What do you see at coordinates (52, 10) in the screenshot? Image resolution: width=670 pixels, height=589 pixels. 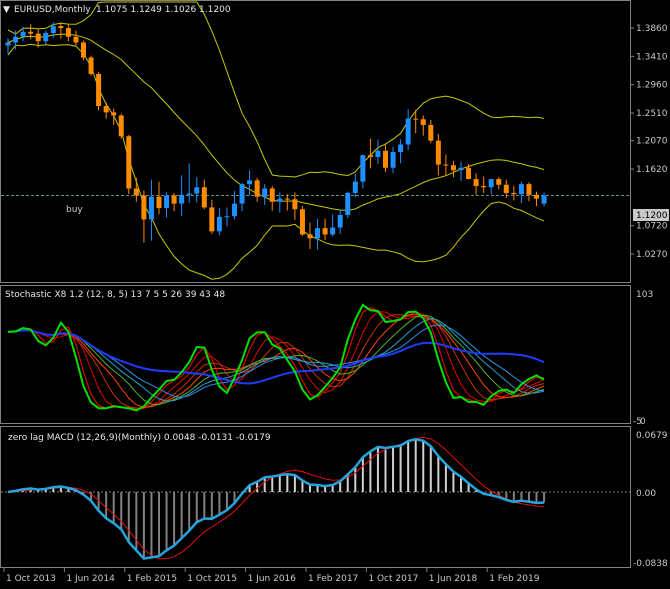 I see `main-pane-title: EURUSD,Monthly` at bounding box center [52, 10].